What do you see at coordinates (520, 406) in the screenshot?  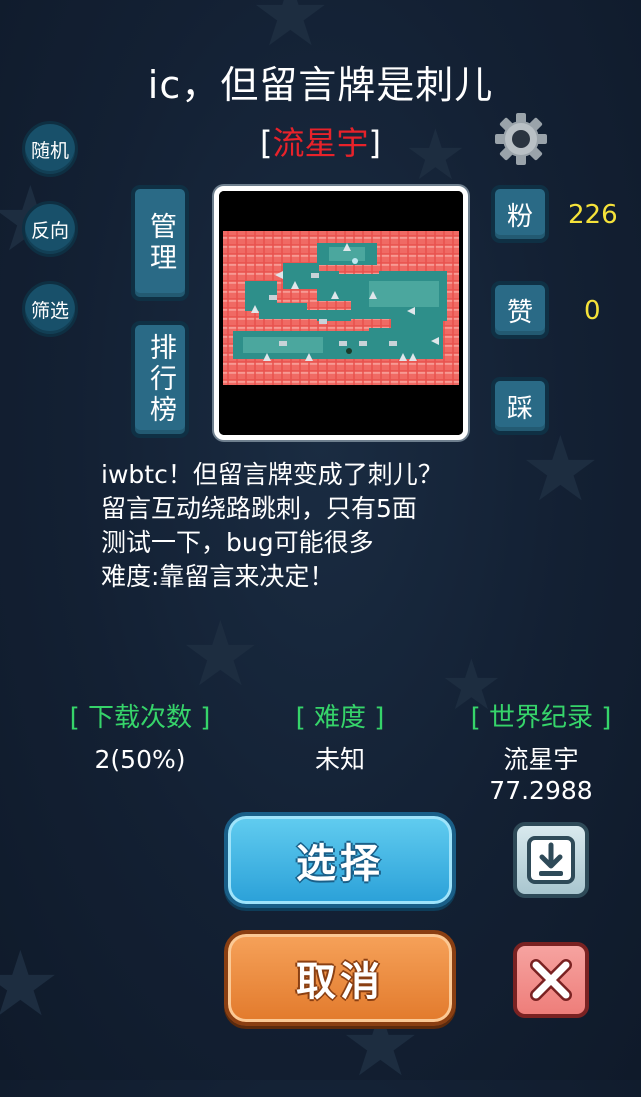 I see `dislike-button: 踩` at bounding box center [520, 406].